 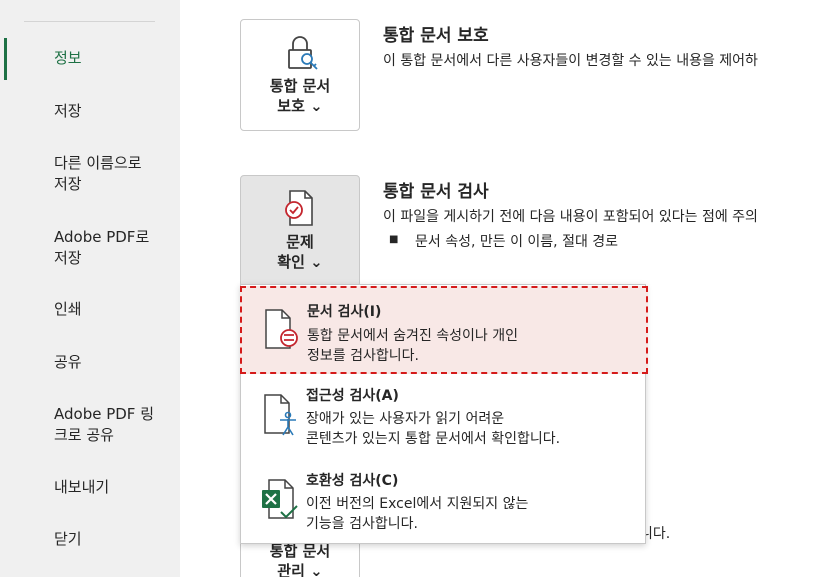 I want to click on check-issues-label-2: 확인 ⌄, so click(x=300, y=262).